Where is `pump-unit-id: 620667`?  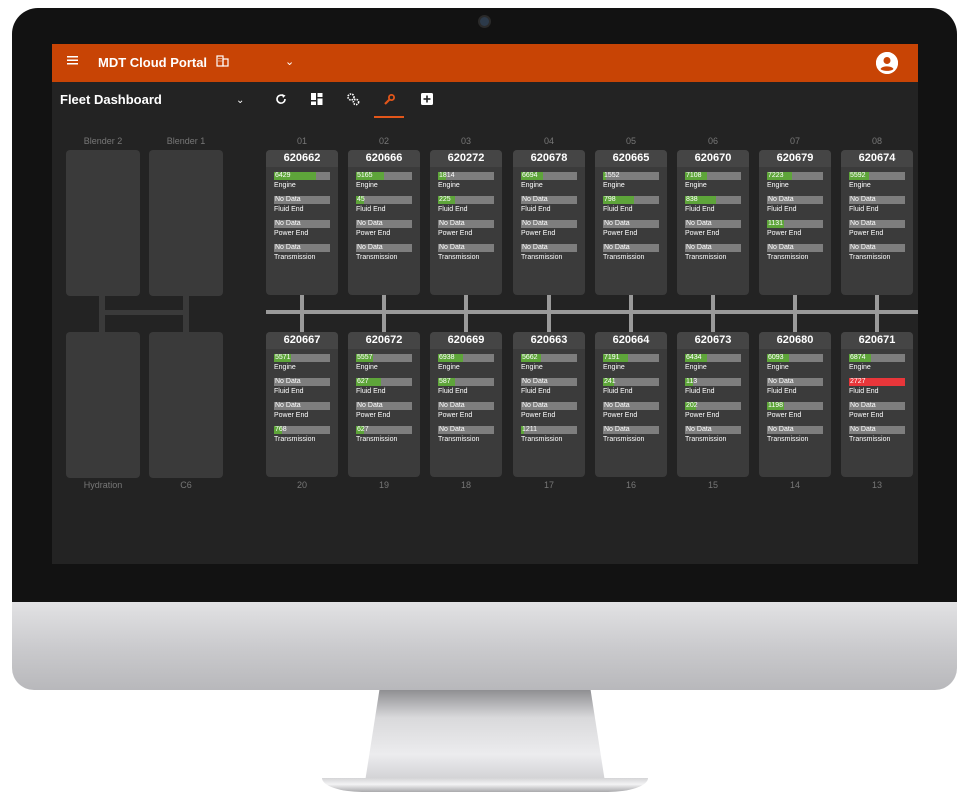
pump-unit-id: 620667 is located at coordinates (302, 340).